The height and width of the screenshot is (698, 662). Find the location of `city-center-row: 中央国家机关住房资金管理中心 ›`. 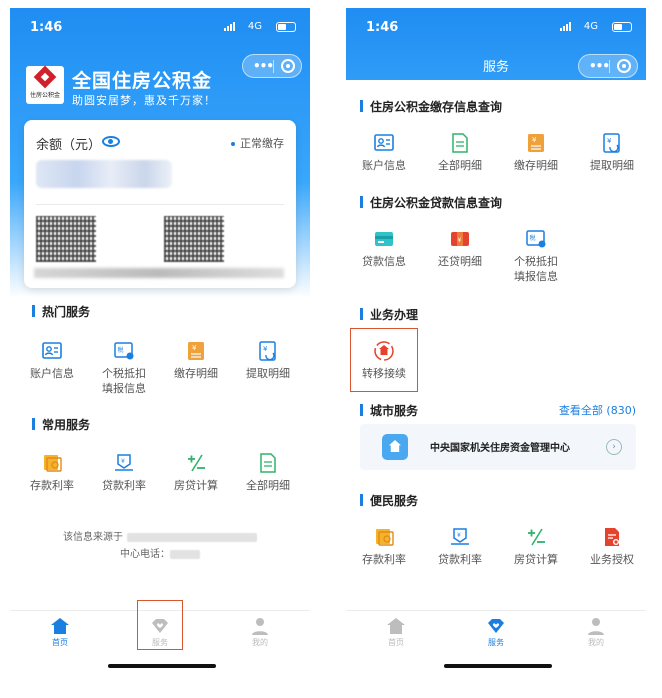

city-center-row: 中央国家机关住房资金管理中心 › is located at coordinates (498, 447).